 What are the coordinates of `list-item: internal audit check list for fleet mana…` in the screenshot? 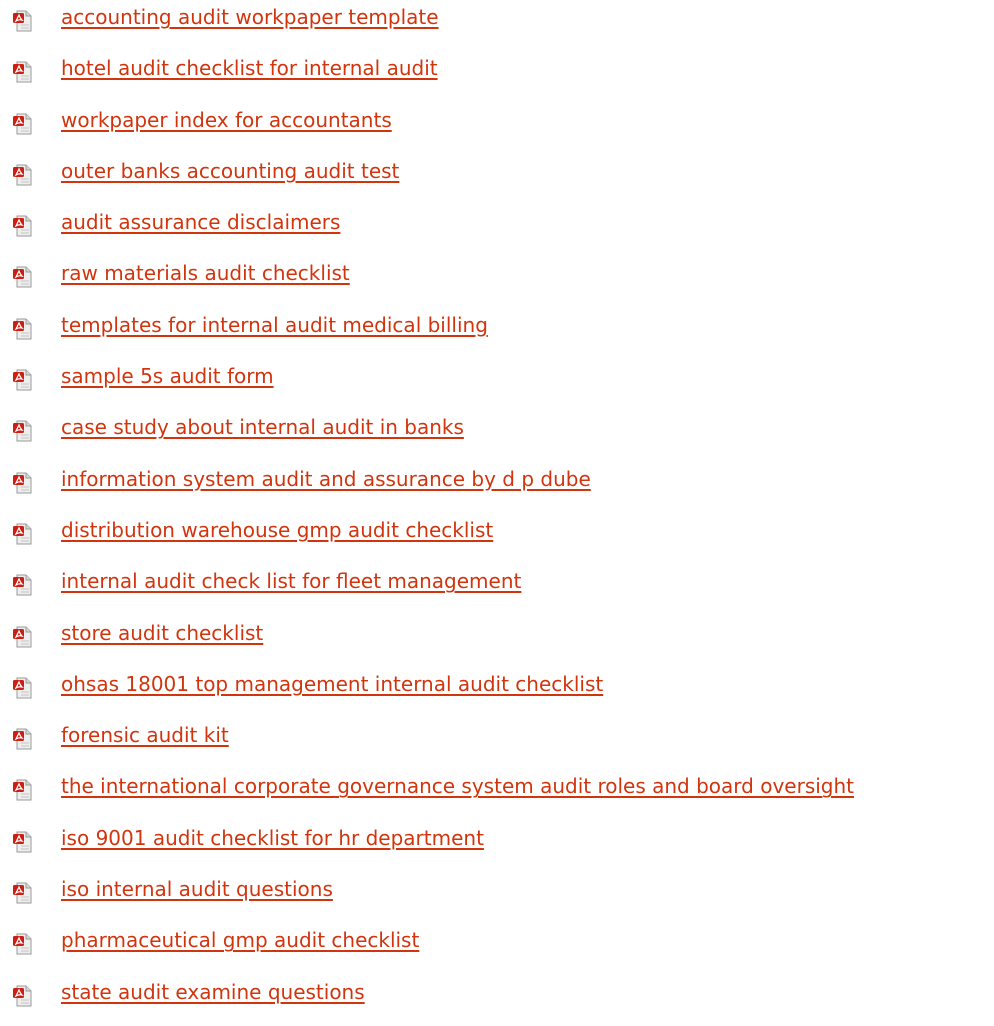 It's located at (502, 589).